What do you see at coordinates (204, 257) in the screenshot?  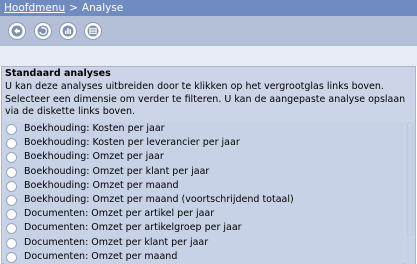 I see `list-item: Documenten: Omzet per maand` at bounding box center [204, 257].